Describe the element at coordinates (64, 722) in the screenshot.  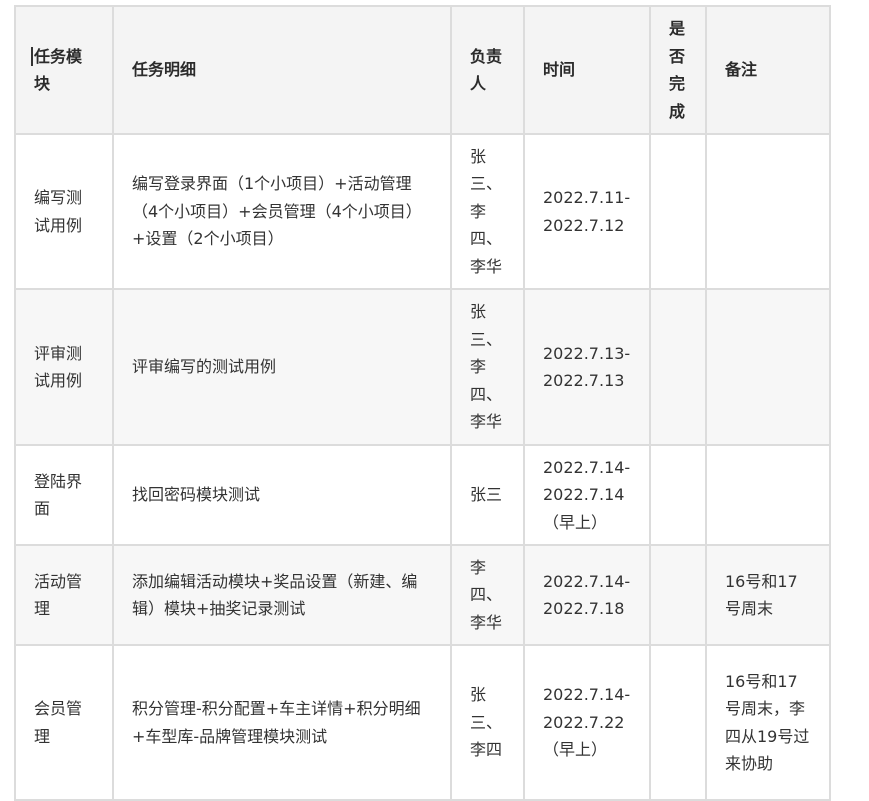
I see `cell-module: 会员管理` at that location.